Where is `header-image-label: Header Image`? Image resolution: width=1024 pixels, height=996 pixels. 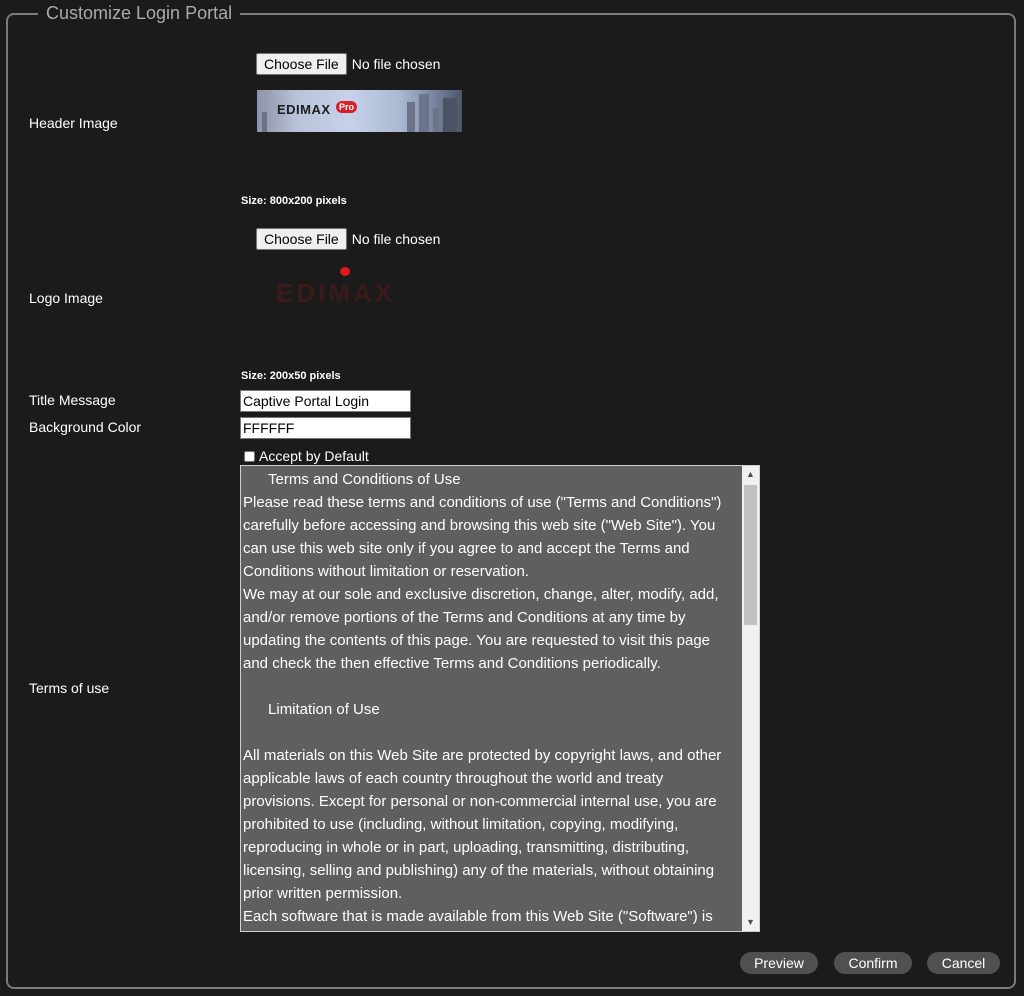
header-image-label: Header Image is located at coordinates (73, 123).